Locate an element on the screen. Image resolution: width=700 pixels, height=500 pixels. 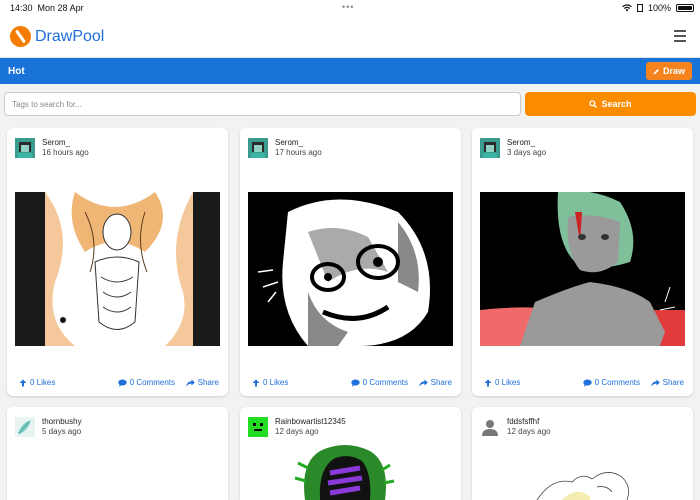
hamburger-menu-icon is located at coordinates (680, 36).